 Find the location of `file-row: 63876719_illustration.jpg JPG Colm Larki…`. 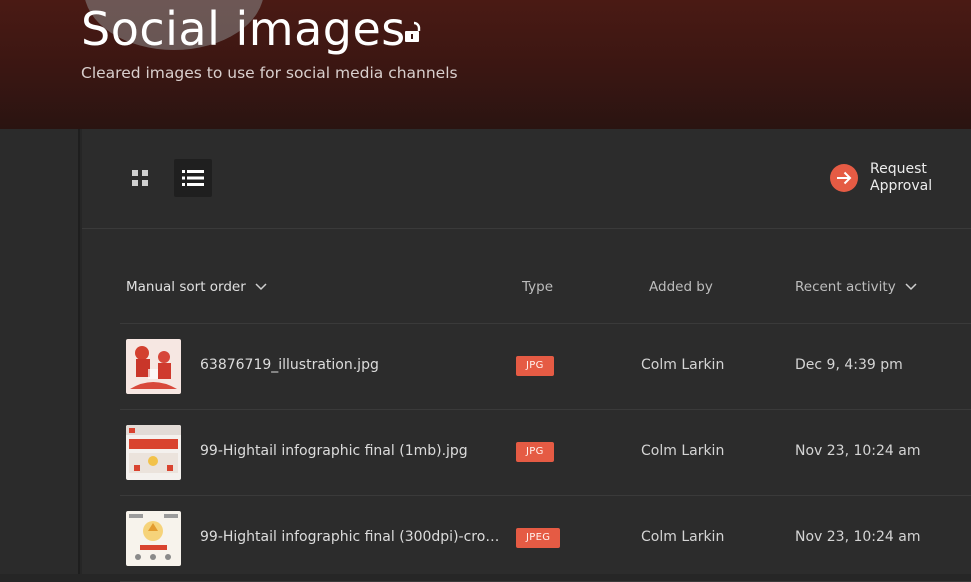

file-row: 63876719_illustration.jpg JPG Colm Larki… is located at coordinates (545, 367).